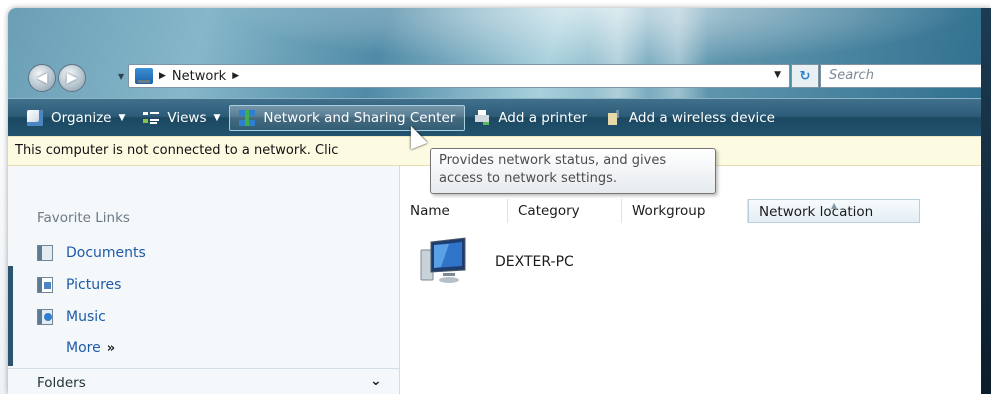  I want to click on column-header-workgroup: Workgroup, so click(685, 211).